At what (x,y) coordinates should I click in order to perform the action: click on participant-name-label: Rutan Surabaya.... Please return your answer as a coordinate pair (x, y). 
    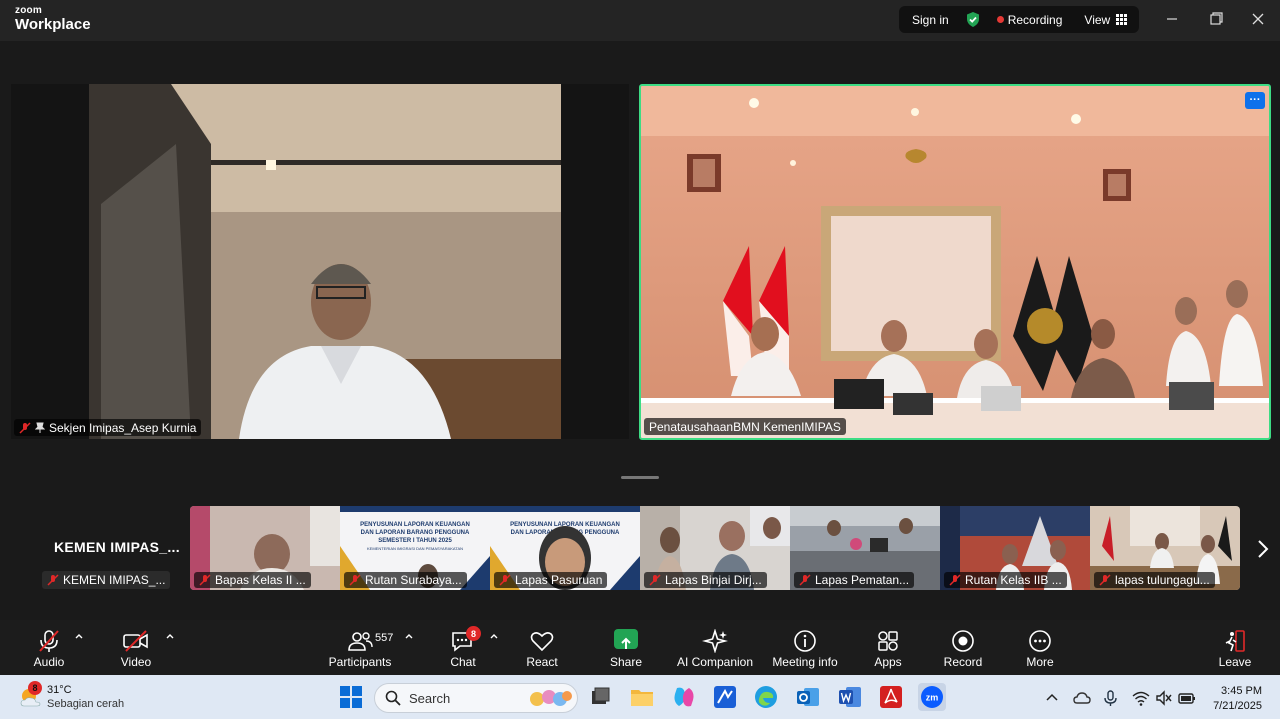
    Looking at the image, I should click on (405, 580).